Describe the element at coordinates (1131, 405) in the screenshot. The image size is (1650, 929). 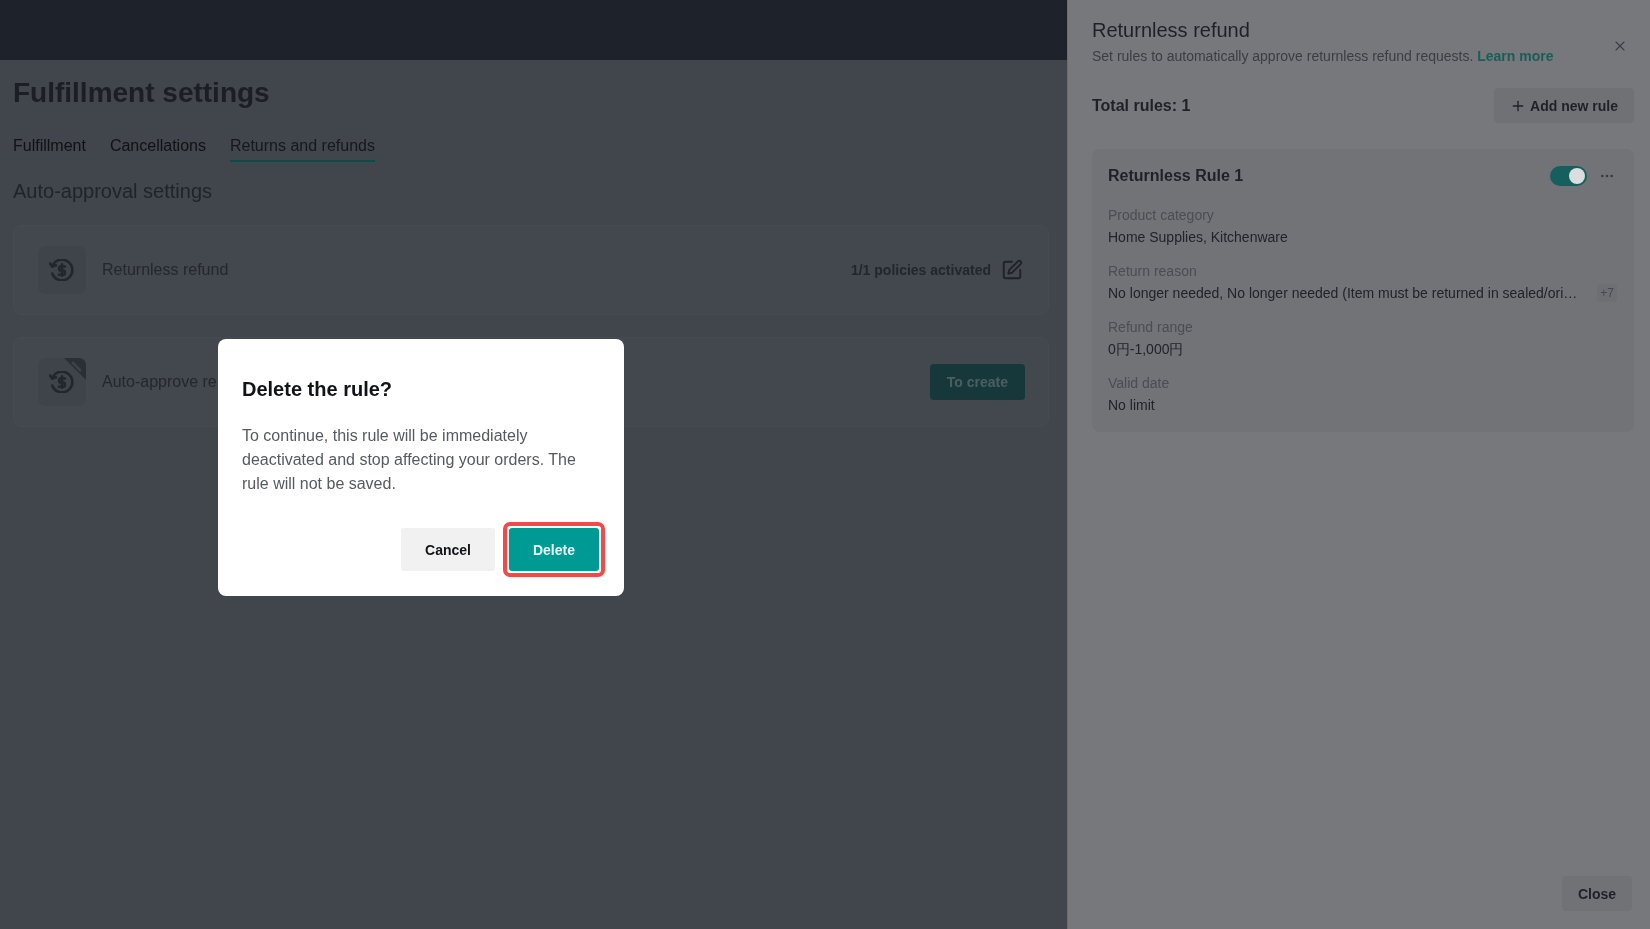
I see `field-value: No limit` at that location.